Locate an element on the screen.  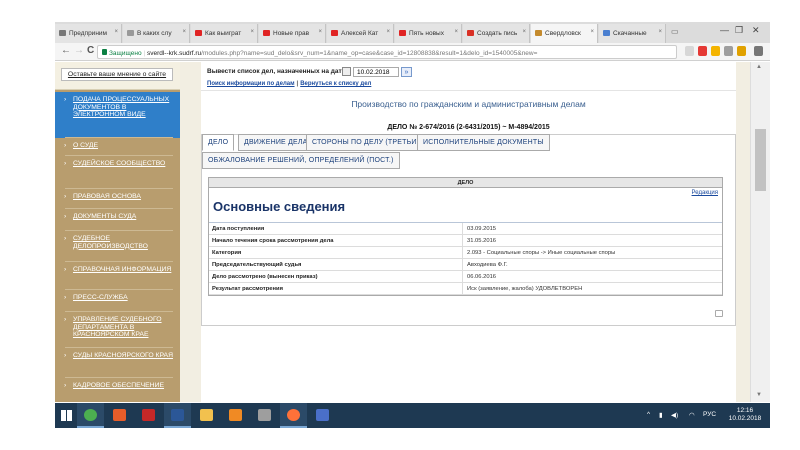
explorer-taskbar-button is located at coordinates (206, 415).